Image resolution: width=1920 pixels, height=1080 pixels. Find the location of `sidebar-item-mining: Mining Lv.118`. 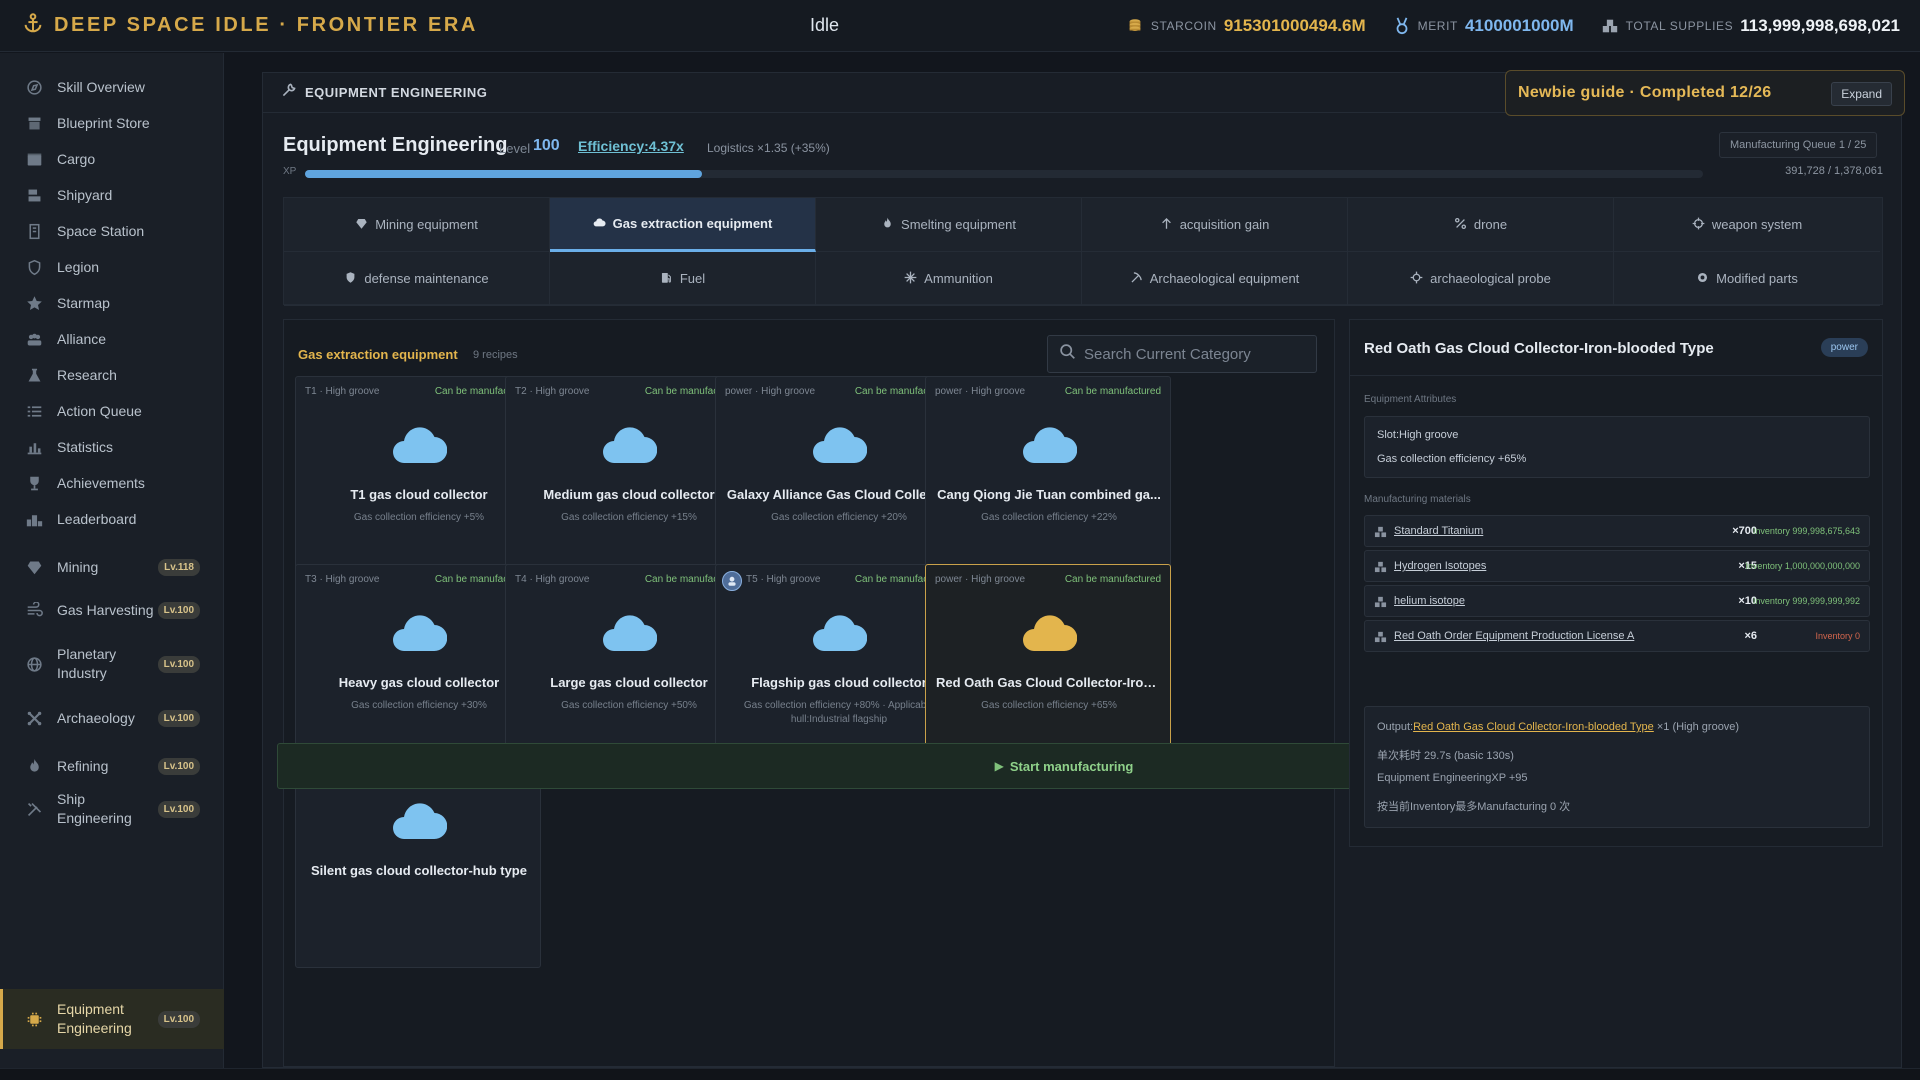

sidebar-item-mining: Mining Lv.118 is located at coordinates (112, 567).